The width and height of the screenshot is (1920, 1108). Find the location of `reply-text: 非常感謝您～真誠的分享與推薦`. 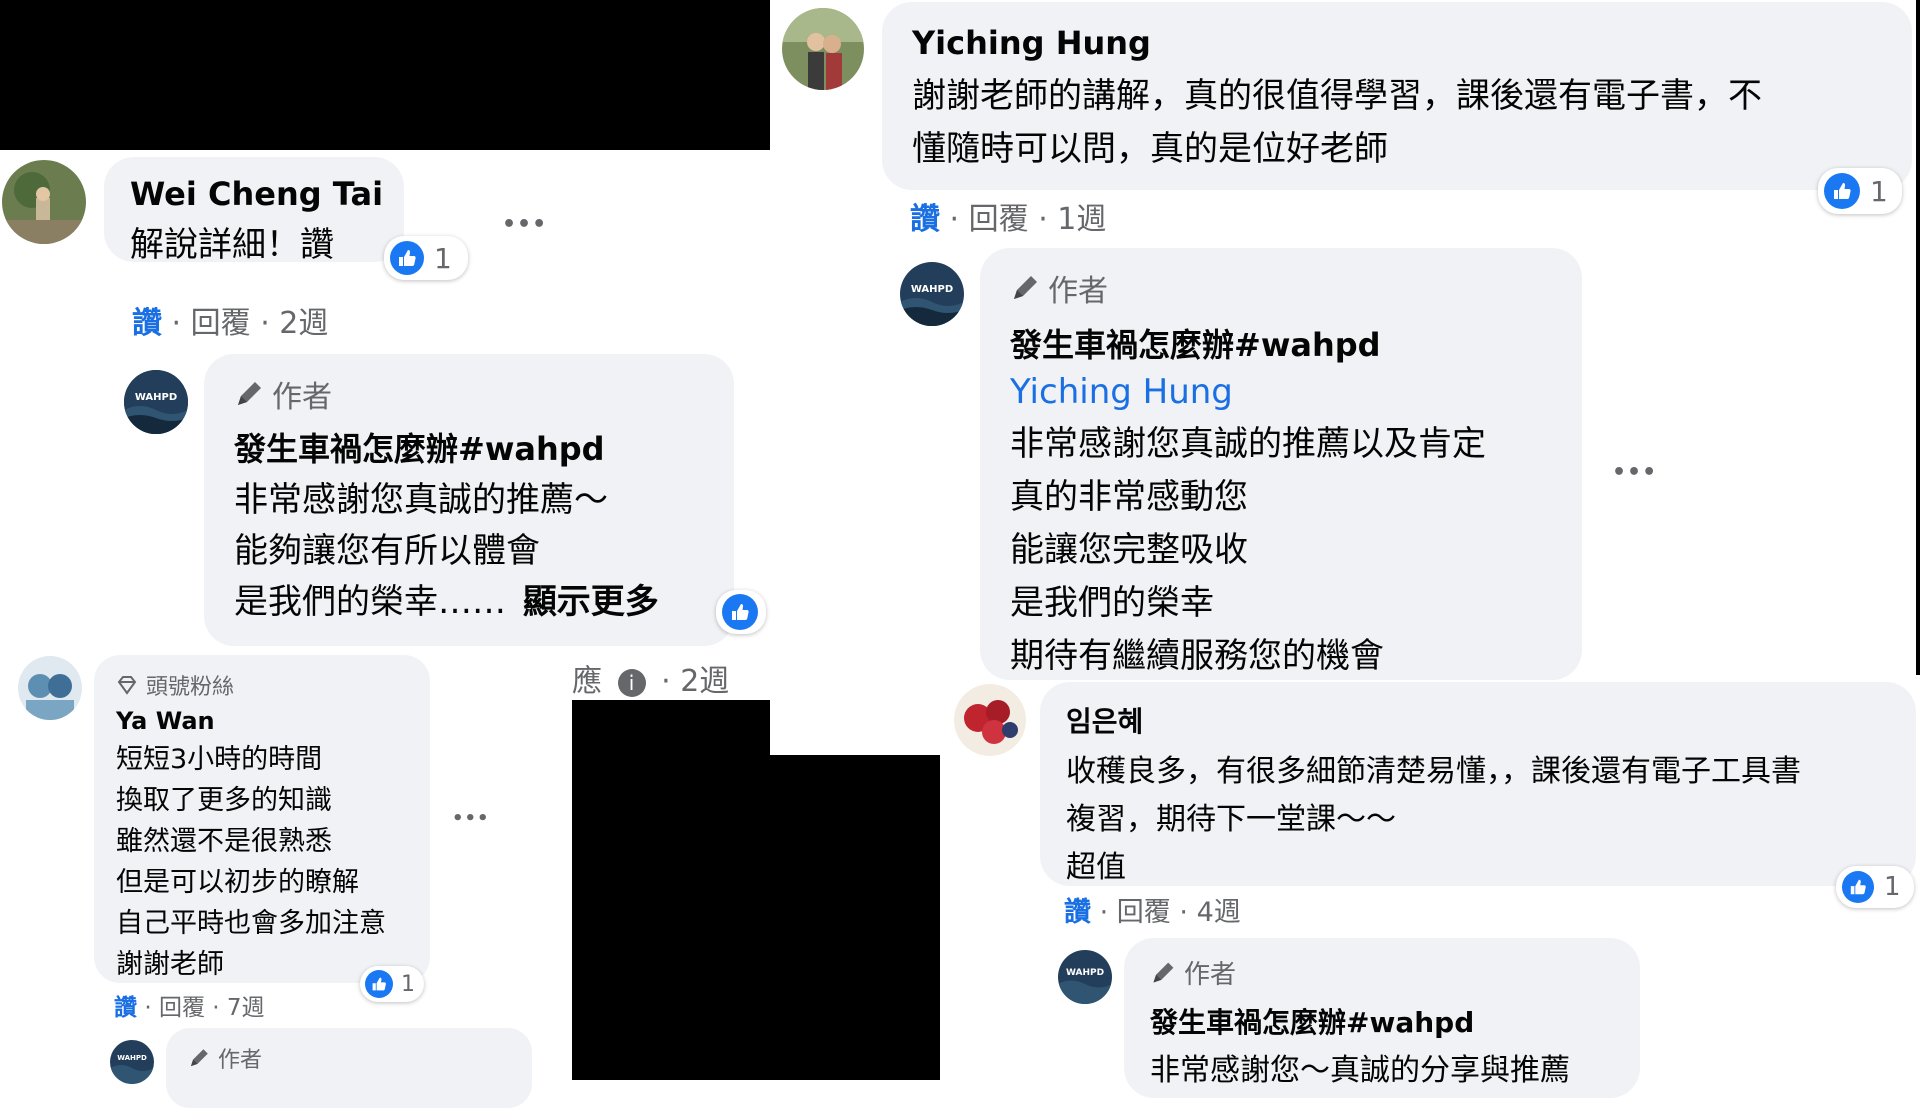

reply-text: 非常感謝您～真誠的分享與推薦 is located at coordinates (1360, 1070).